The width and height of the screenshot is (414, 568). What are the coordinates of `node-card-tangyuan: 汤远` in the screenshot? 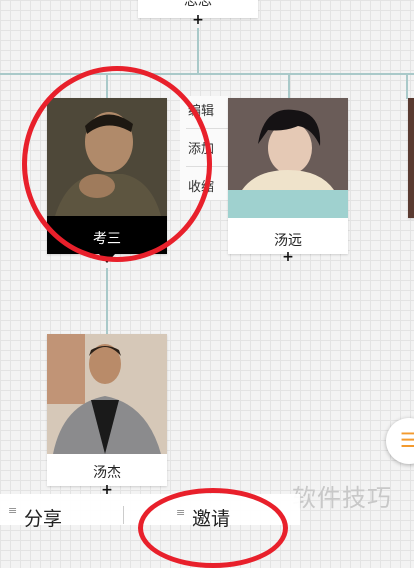 It's located at (288, 176).